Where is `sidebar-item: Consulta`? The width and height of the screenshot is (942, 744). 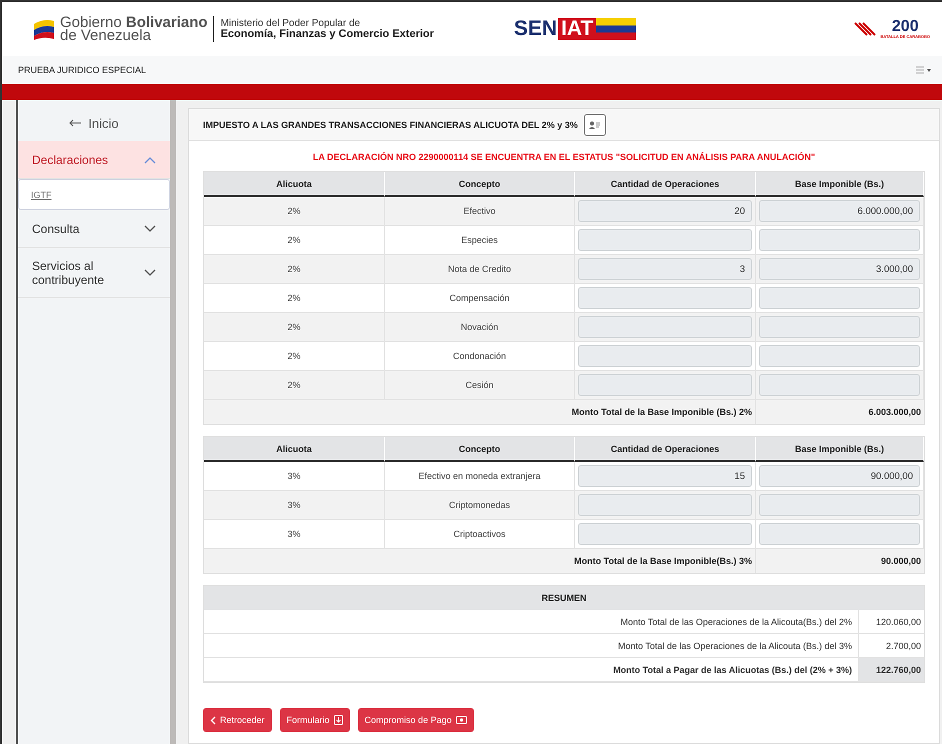 sidebar-item: Consulta is located at coordinates (94, 229).